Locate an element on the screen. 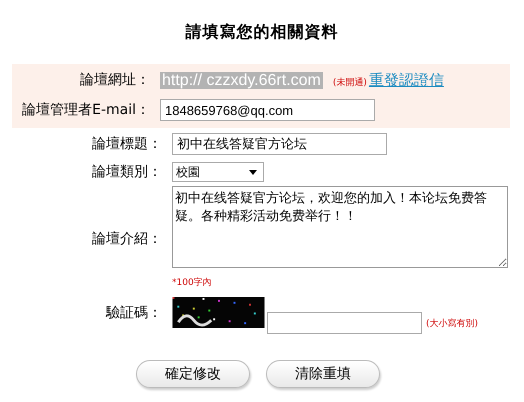  captcha-field is located at coordinates (344, 323).